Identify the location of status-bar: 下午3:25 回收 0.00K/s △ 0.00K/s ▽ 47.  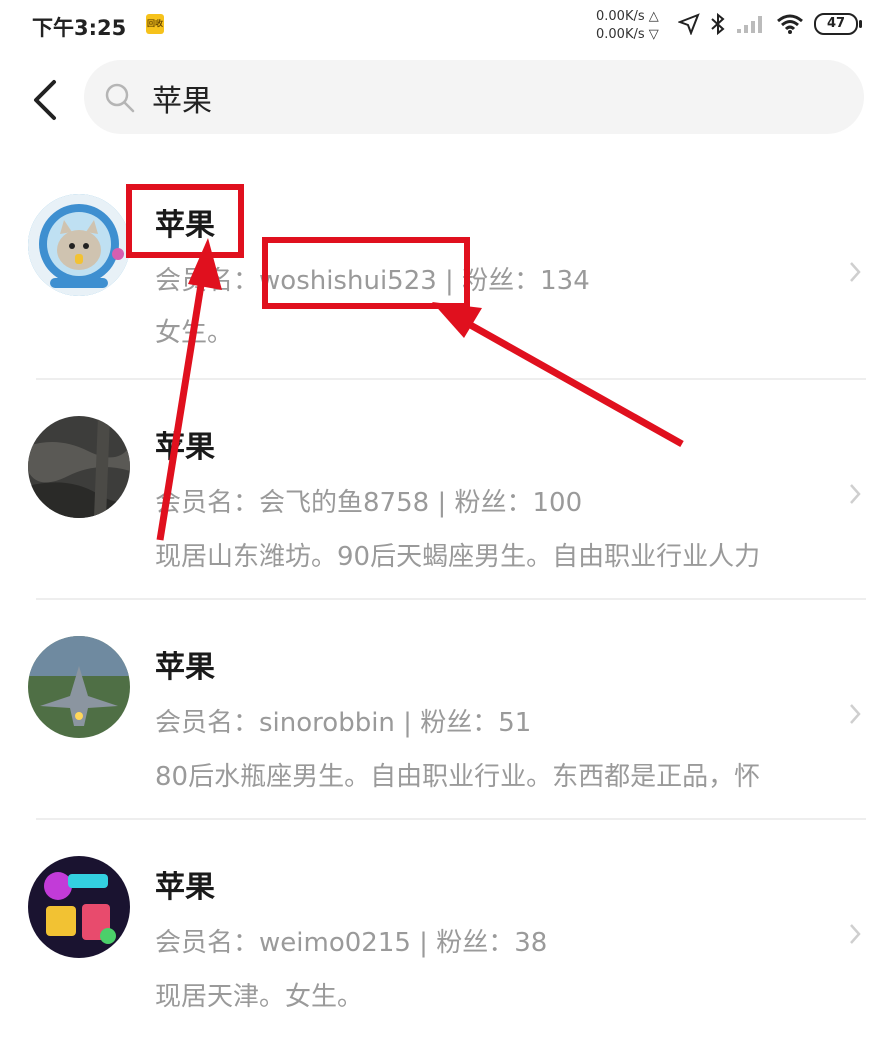
(448, 26).